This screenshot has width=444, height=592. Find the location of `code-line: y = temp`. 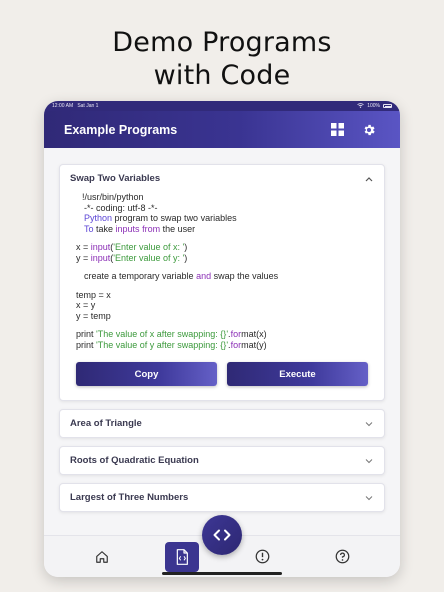

code-line: y = temp is located at coordinates (93, 315).